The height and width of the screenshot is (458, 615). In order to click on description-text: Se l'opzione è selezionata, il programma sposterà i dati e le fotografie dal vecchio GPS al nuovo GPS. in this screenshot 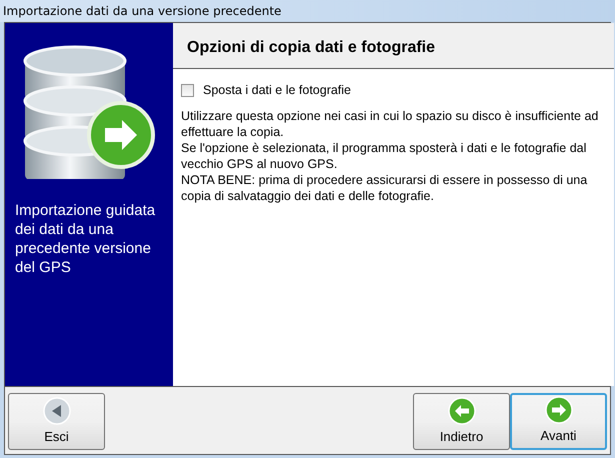, I will do `click(384, 156)`.